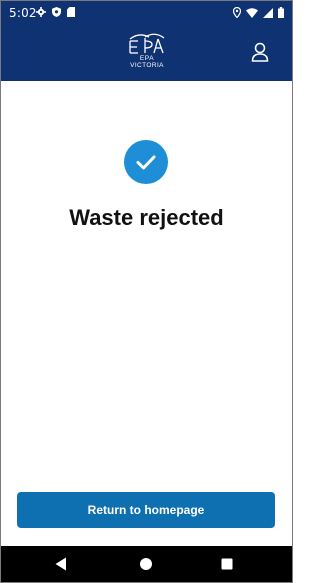 This screenshot has width=320, height=583. Describe the element at coordinates (227, 564) in the screenshot. I see `recents-icon` at that location.